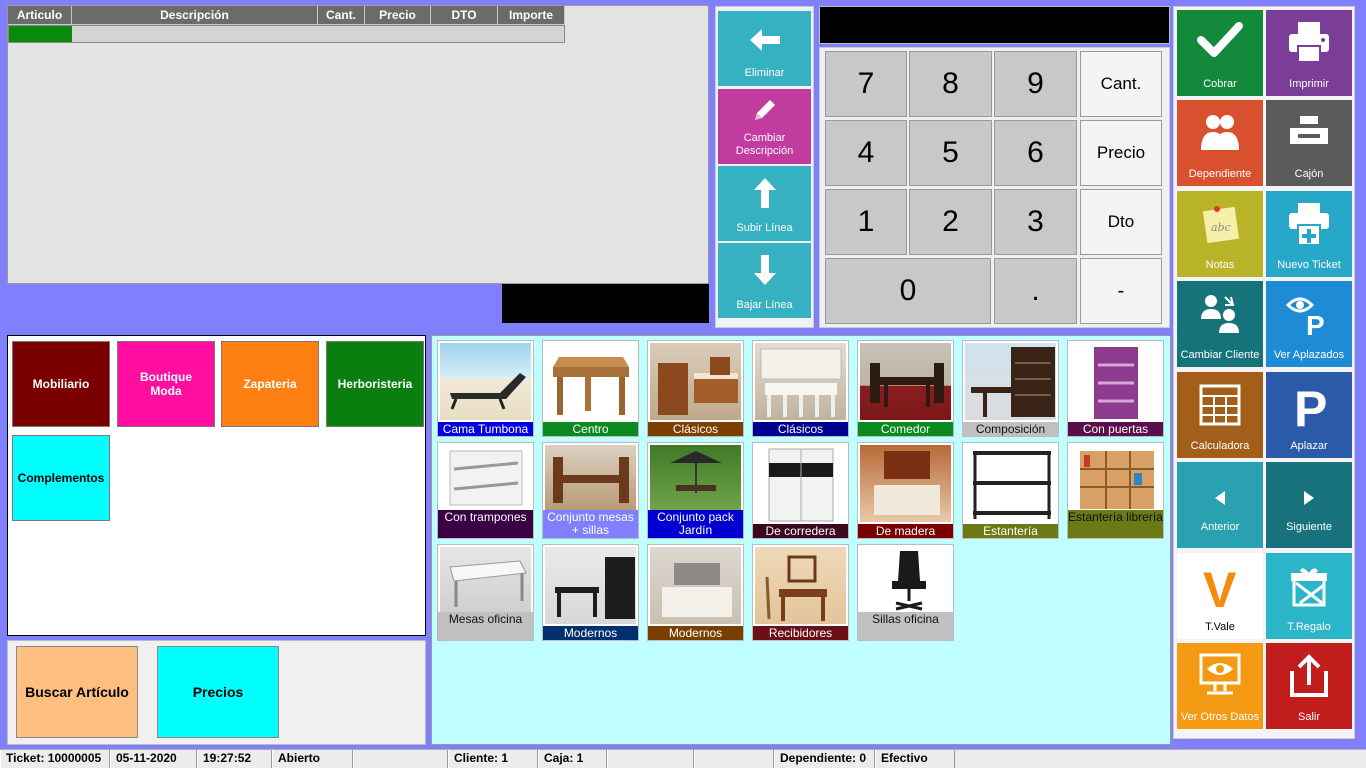 The height and width of the screenshot is (768, 1366). Describe the element at coordinates (1309, 686) in the screenshot. I see `salir-button: Salir` at that location.